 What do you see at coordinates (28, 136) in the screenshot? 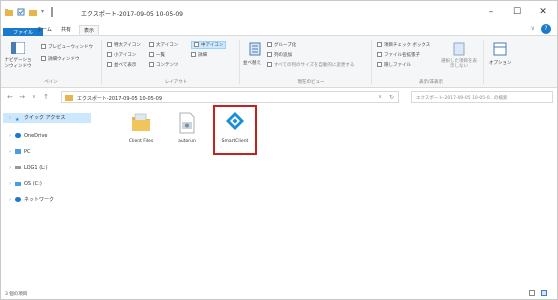
I see `nav-item-onedrive: › OneDrive` at bounding box center [28, 136].